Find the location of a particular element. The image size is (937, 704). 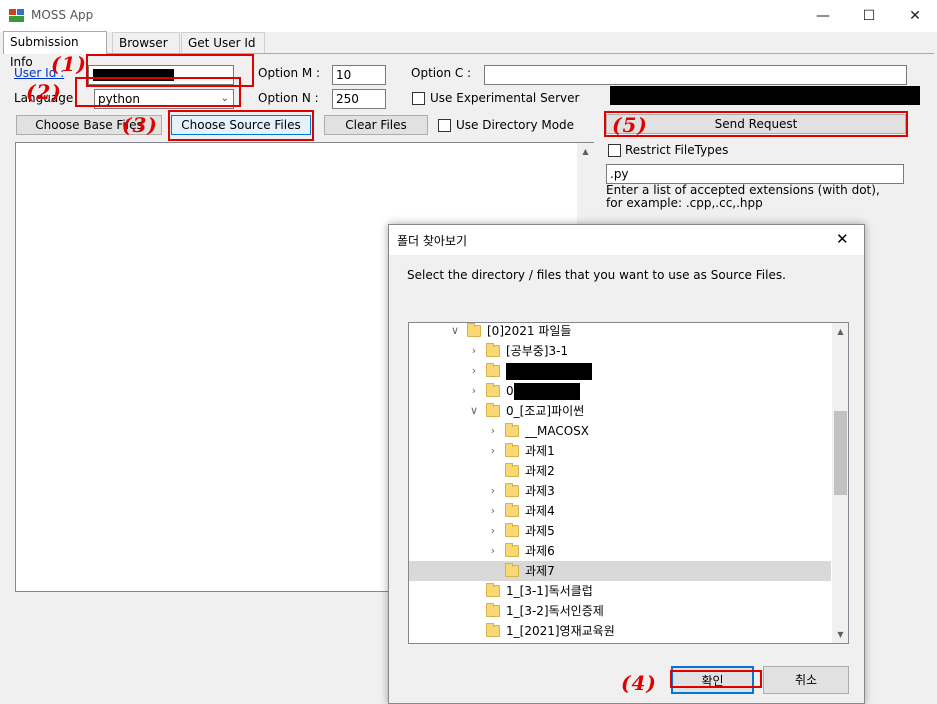

option-c-field is located at coordinates (695, 75).